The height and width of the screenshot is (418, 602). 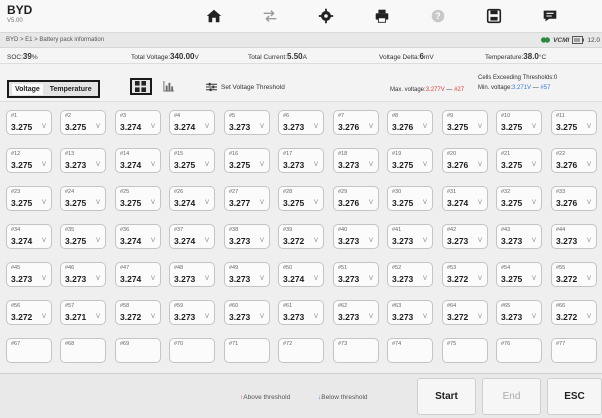 I want to click on cell-voltage-card: #51 3.273 V, so click(x=356, y=274).